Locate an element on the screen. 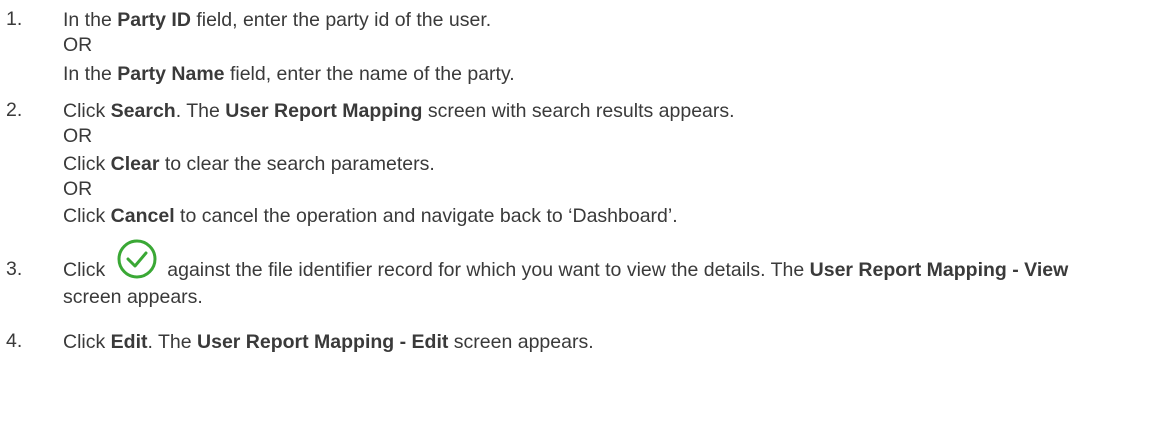 The width and height of the screenshot is (1152, 430). step-number: 2. is located at coordinates (14, 110).